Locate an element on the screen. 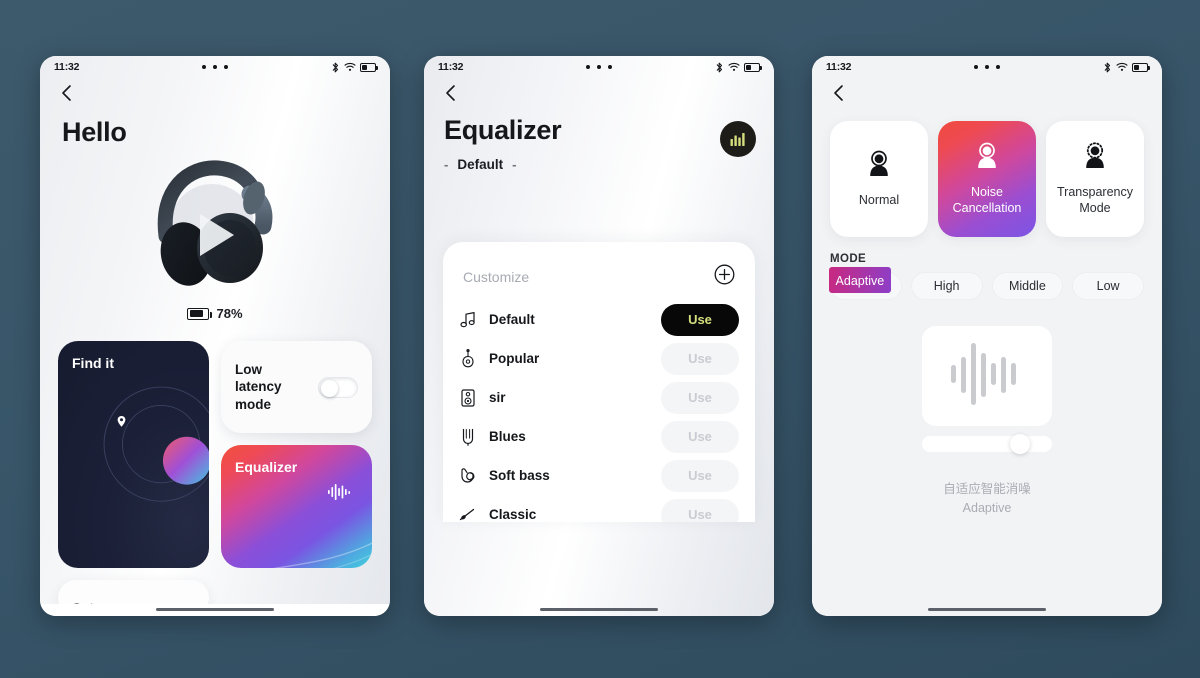 The height and width of the screenshot is (678, 1200). guitar-neck-icon is located at coordinates (467, 436).